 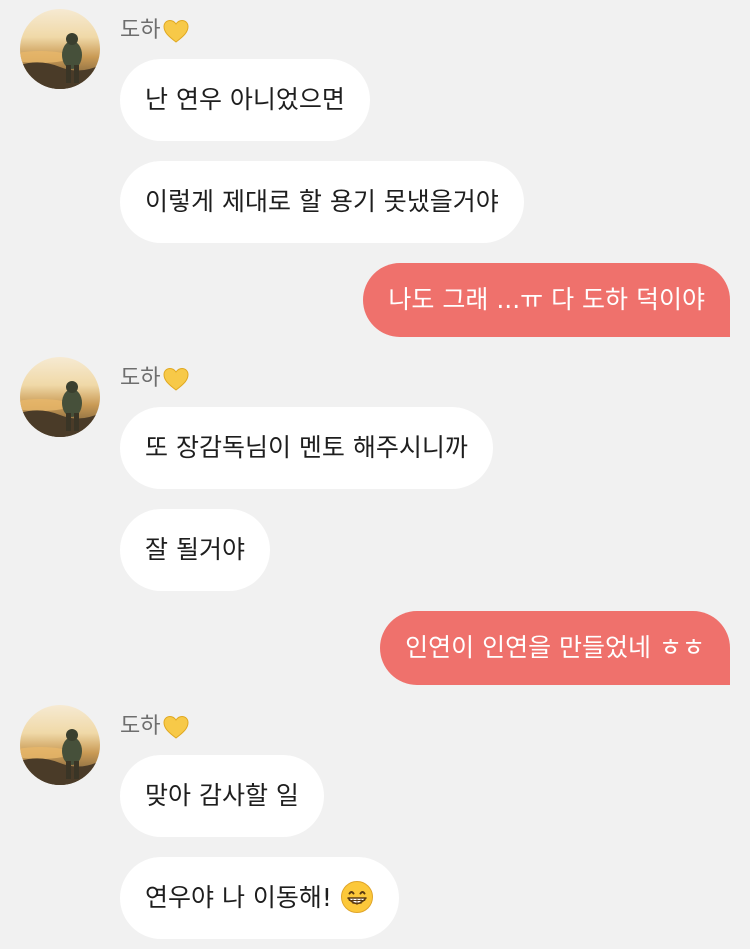 I want to click on message-text: 맞아 감사할 일, so click(x=222, y=795).